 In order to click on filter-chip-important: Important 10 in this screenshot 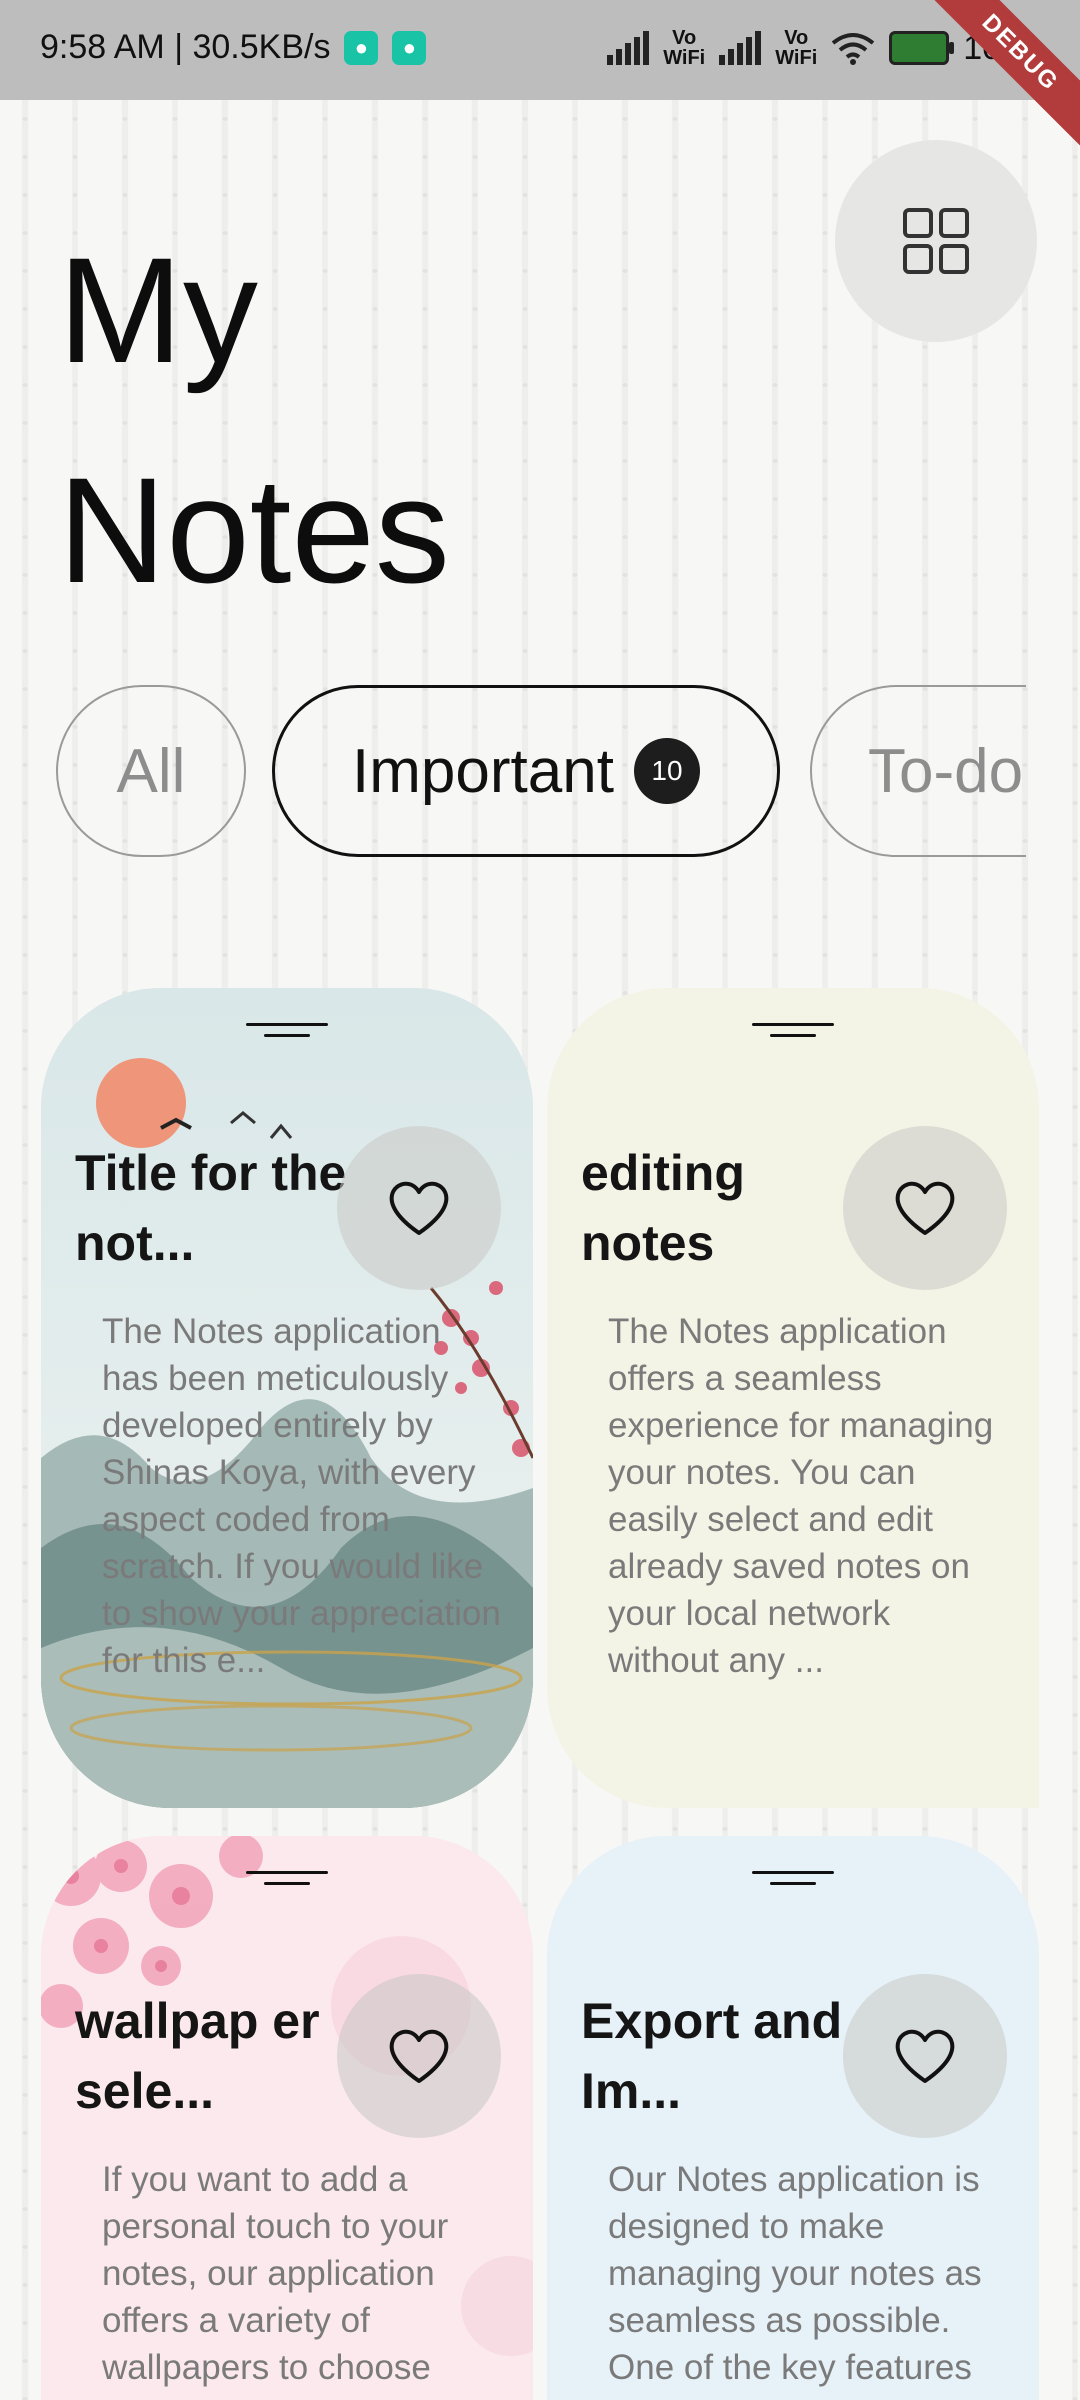, I will do `click(526, 771)`.